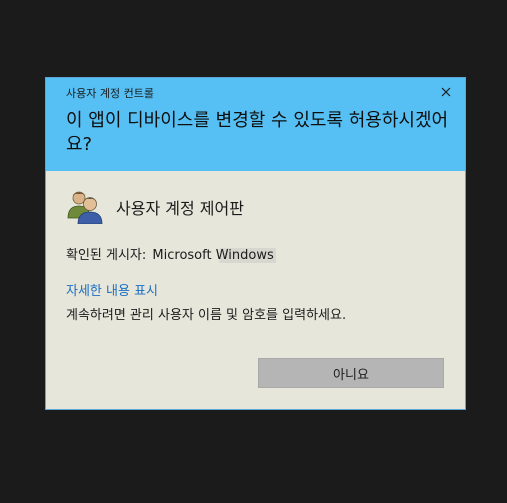 This screenshot has width=507, height=503. Describe the element at coordinates (106, 255) in the screenshot. I see `publisher-label: 확인된 게시자:` at that location.